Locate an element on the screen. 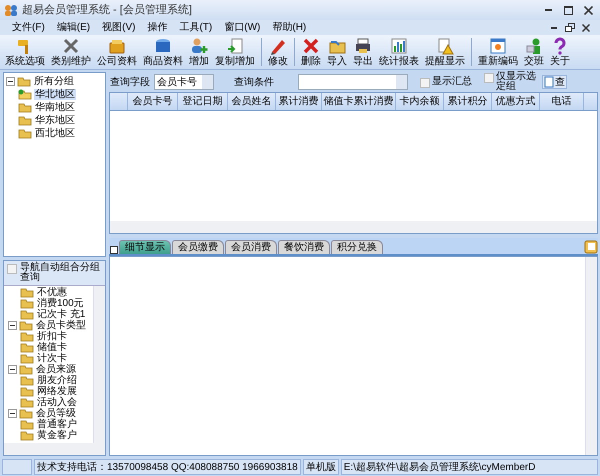  menu-item: 编辑(E) is located at coordinates (73, 27).